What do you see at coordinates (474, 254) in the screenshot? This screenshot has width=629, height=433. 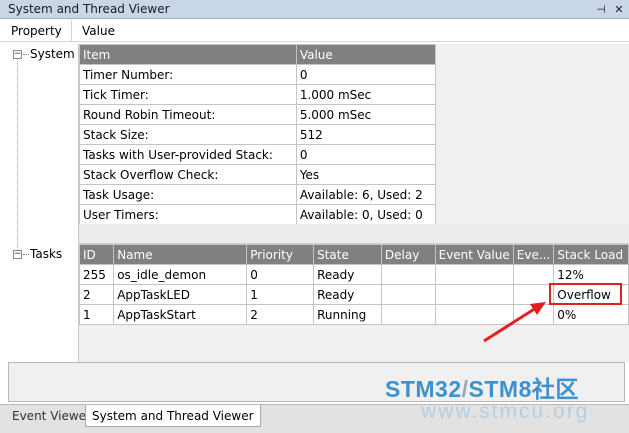 I see `tasks-col-event-value: Event Value` at bounding box center [474, 254].